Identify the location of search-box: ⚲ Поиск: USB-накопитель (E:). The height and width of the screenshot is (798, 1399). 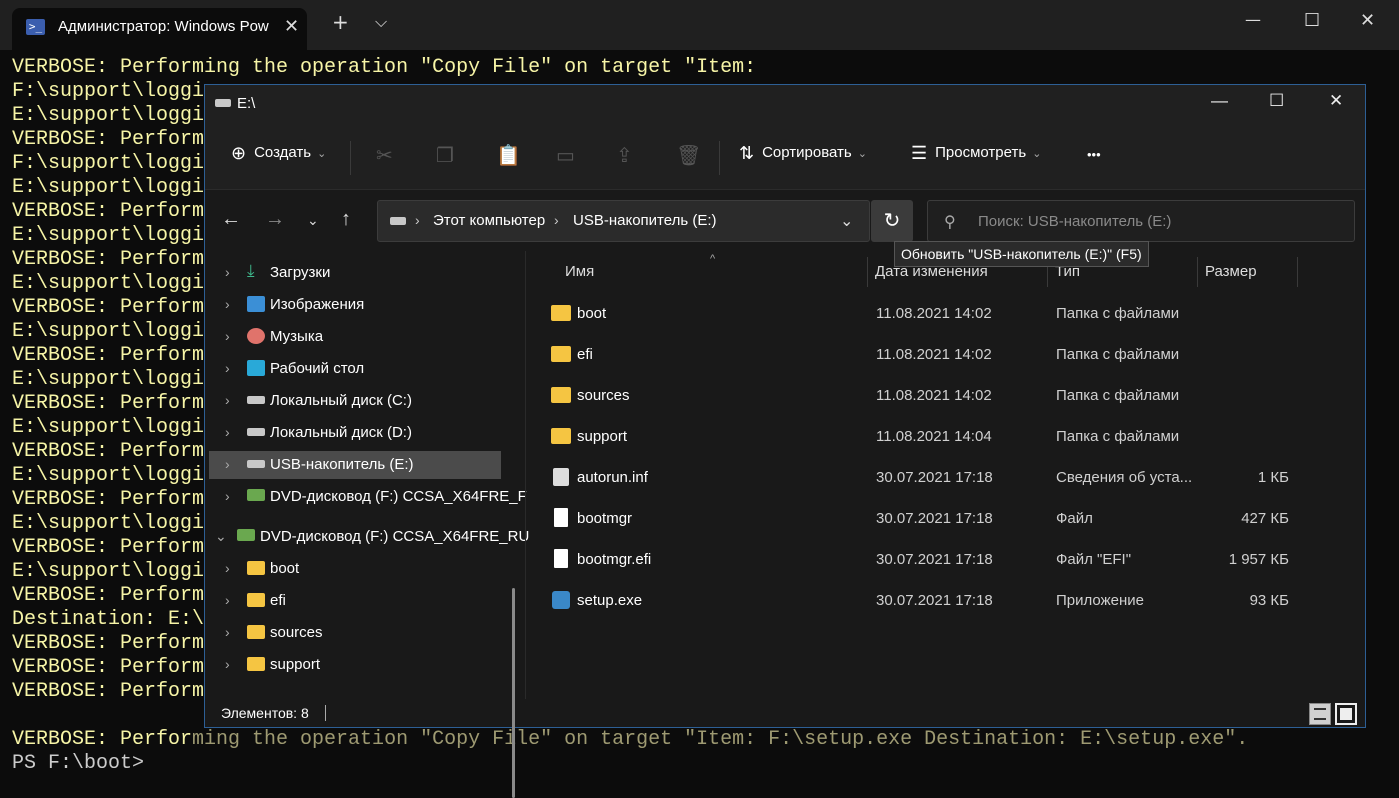
(1141, 221).